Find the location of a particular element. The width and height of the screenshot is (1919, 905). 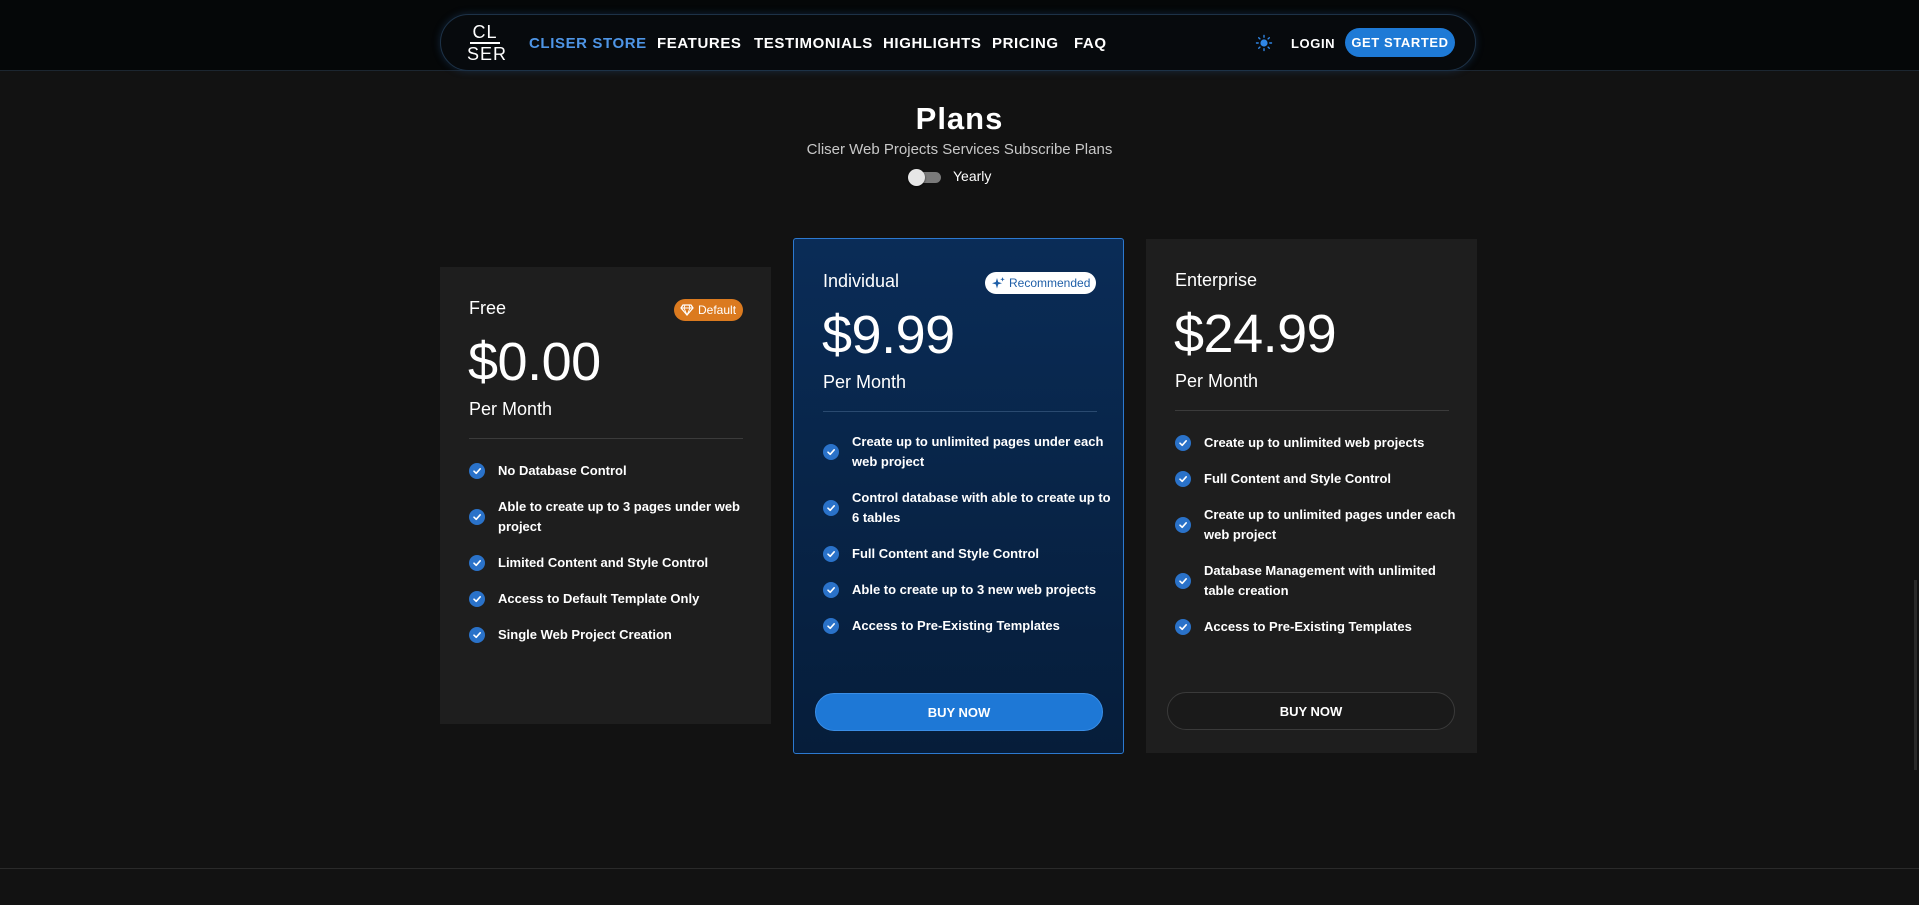

feature-item: Able to create up to 3 new web projects is located at coordinates (968, 590).